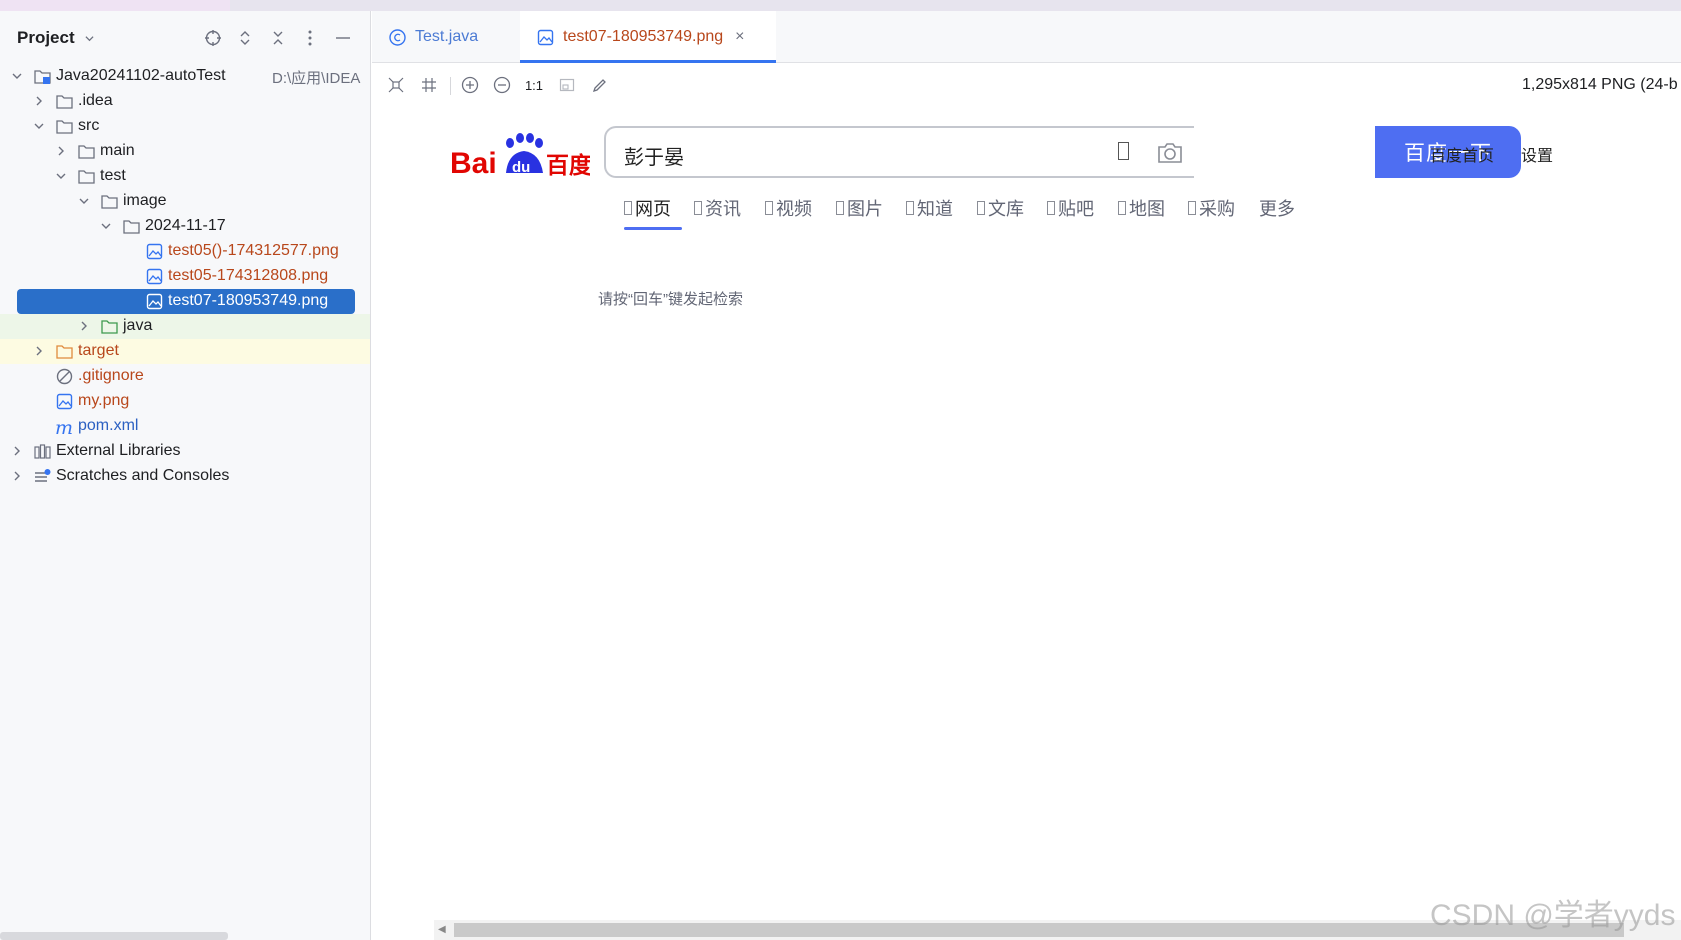 The height and width of the screenshot is (940, 1681). I want to click on tree-item-label: src, so click(89, 125).